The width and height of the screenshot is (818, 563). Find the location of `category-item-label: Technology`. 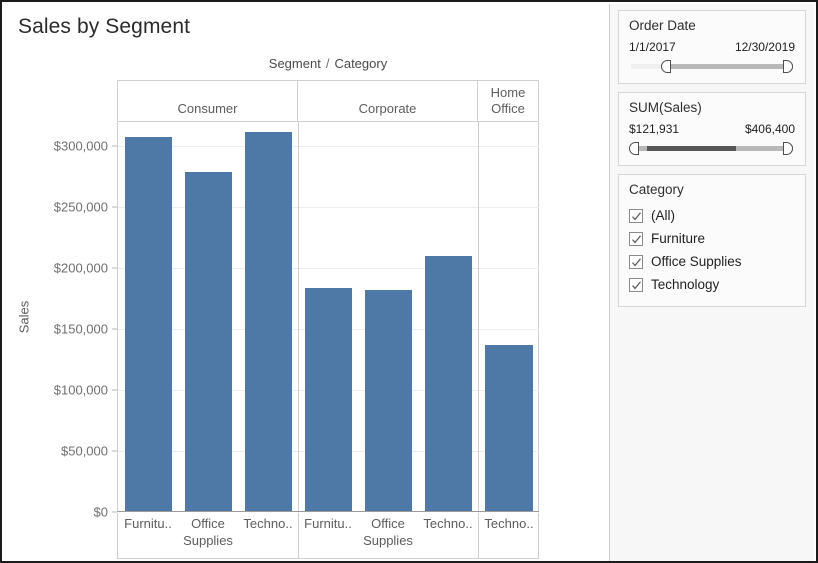

category-item-label: Technology is located at coordinates (685, 284).